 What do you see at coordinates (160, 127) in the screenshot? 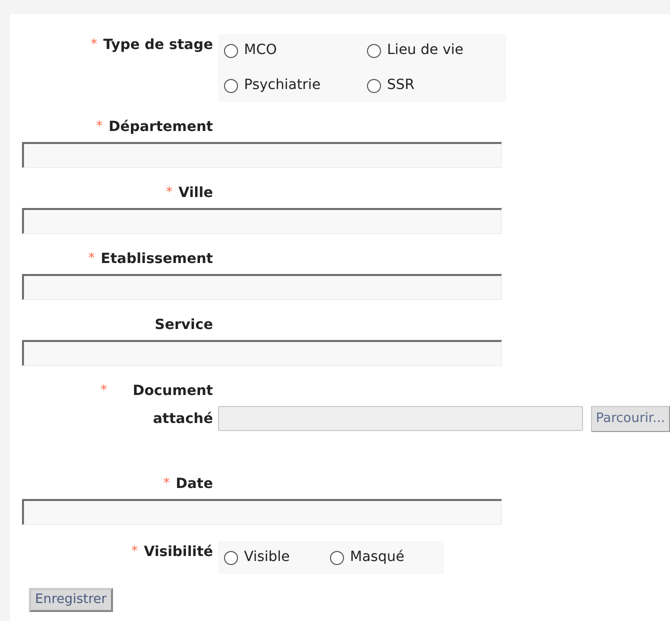
I see `field-label: Département` at bounding box center [160, 127].